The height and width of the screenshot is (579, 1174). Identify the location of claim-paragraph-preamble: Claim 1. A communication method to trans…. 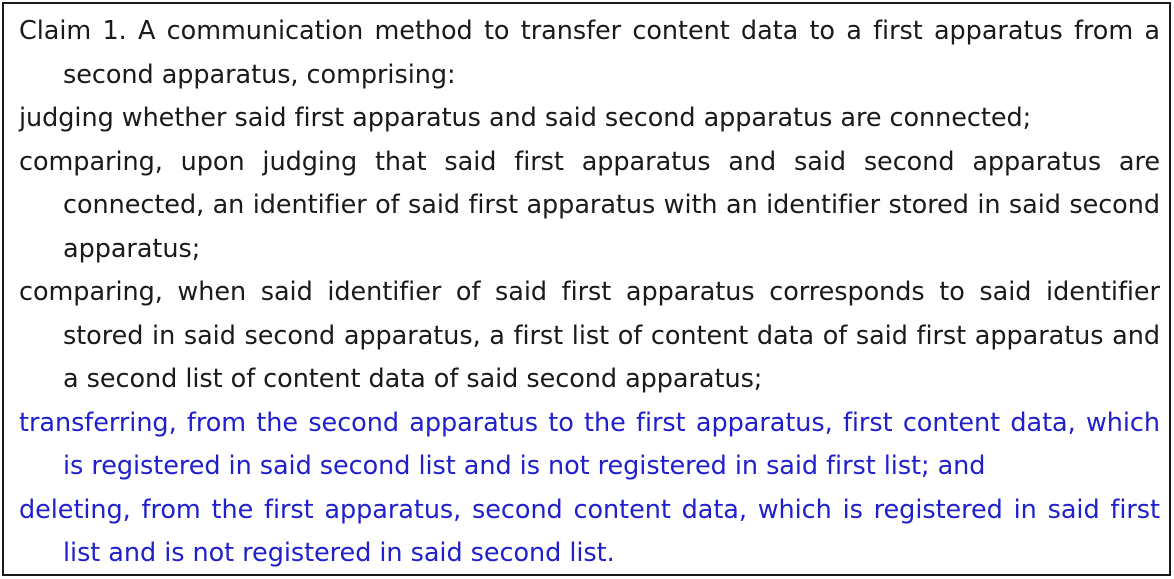
(589, 53).